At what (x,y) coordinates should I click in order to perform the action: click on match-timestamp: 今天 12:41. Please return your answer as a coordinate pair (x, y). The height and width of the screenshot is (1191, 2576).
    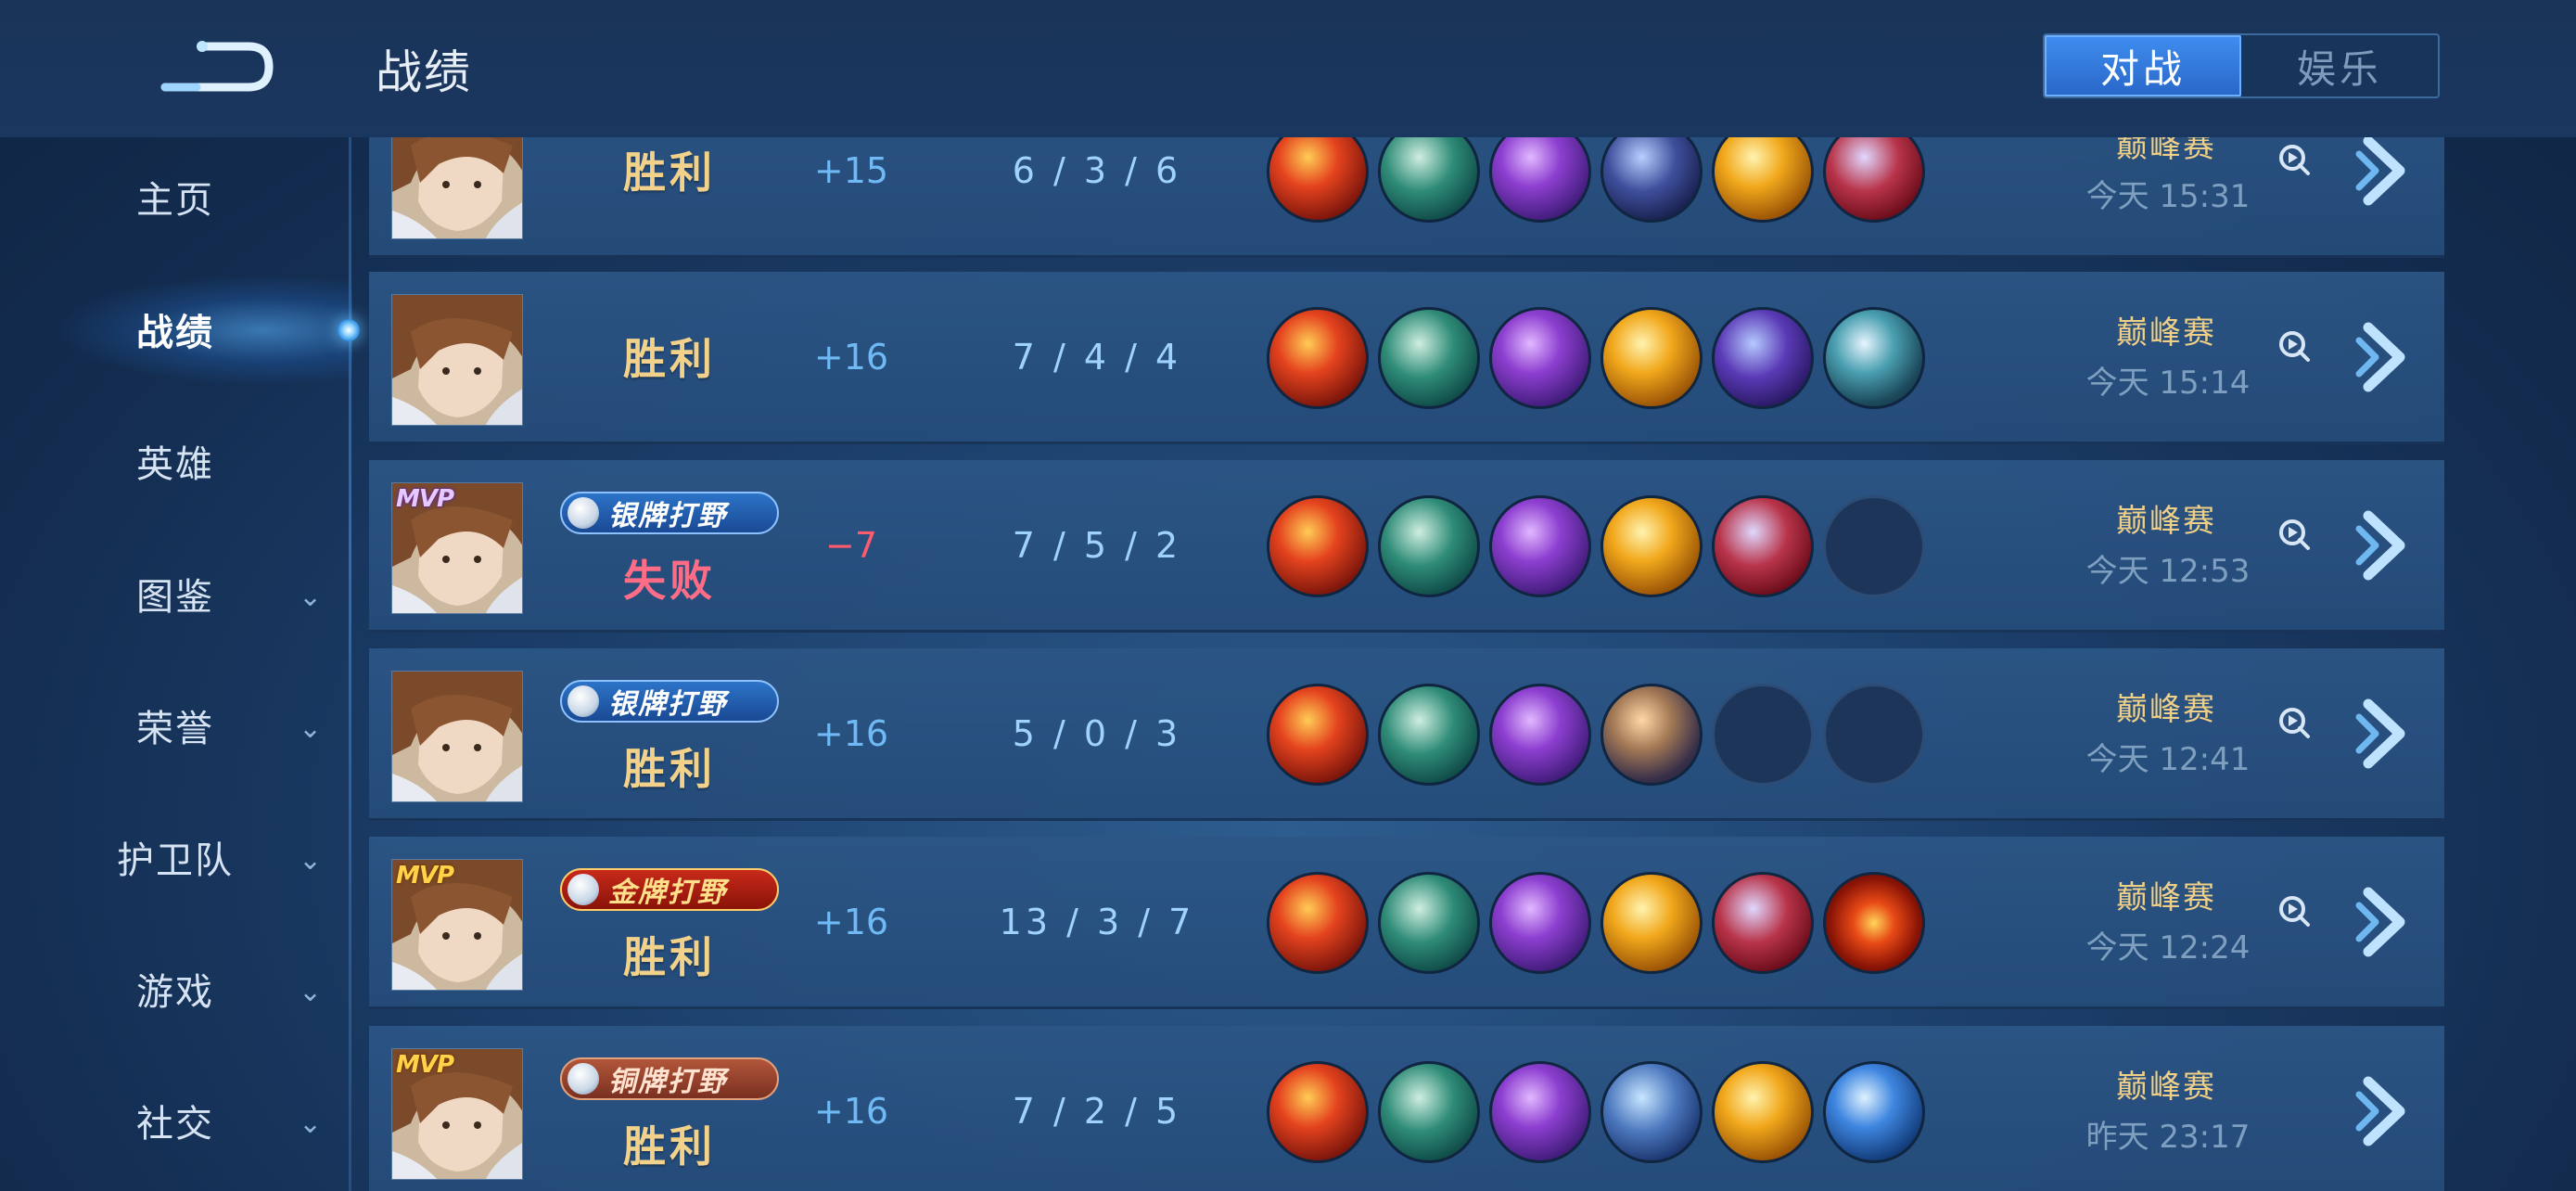
    Looking at the image, I should click on (2168, 759).